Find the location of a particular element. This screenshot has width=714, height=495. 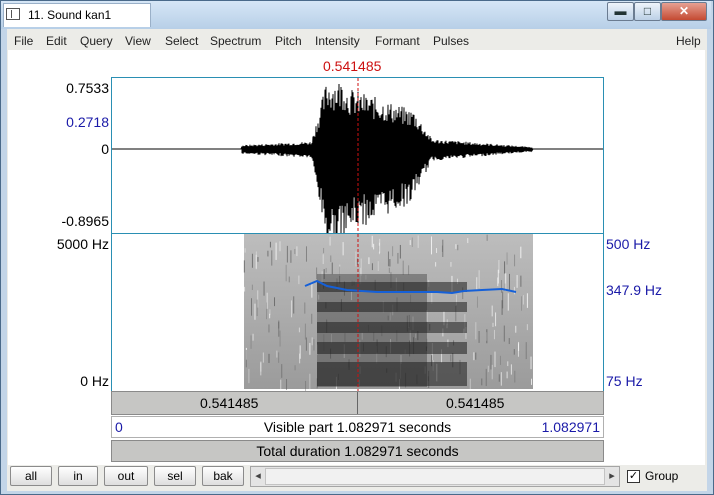

menu-intensity: Intensity is located at coordinates (337, 41).